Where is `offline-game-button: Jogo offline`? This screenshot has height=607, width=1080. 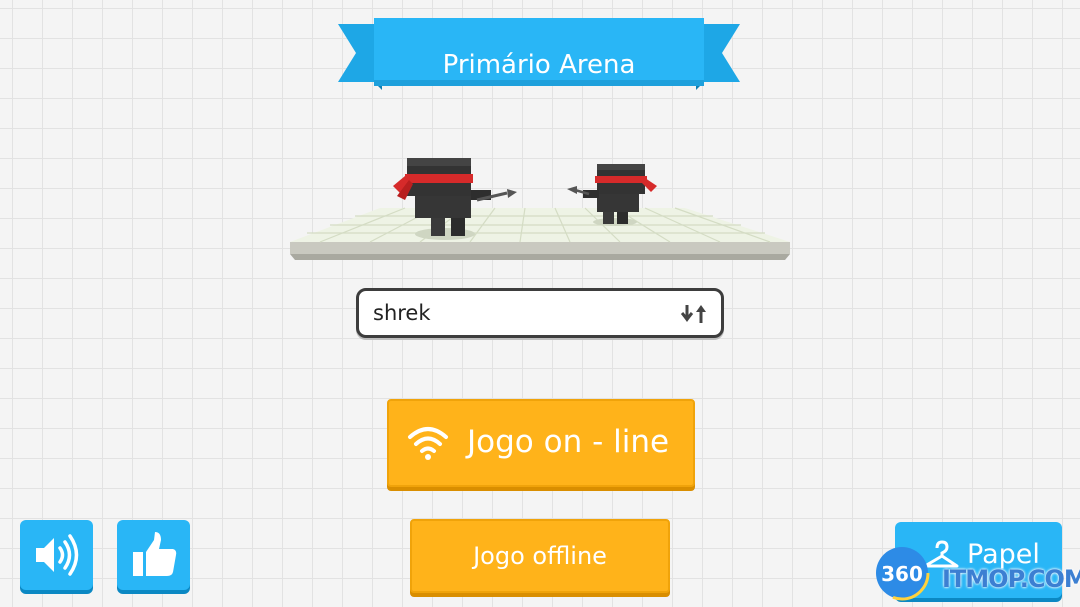
offline-game-button: Jogo offline is located at coordinates (540, 556).